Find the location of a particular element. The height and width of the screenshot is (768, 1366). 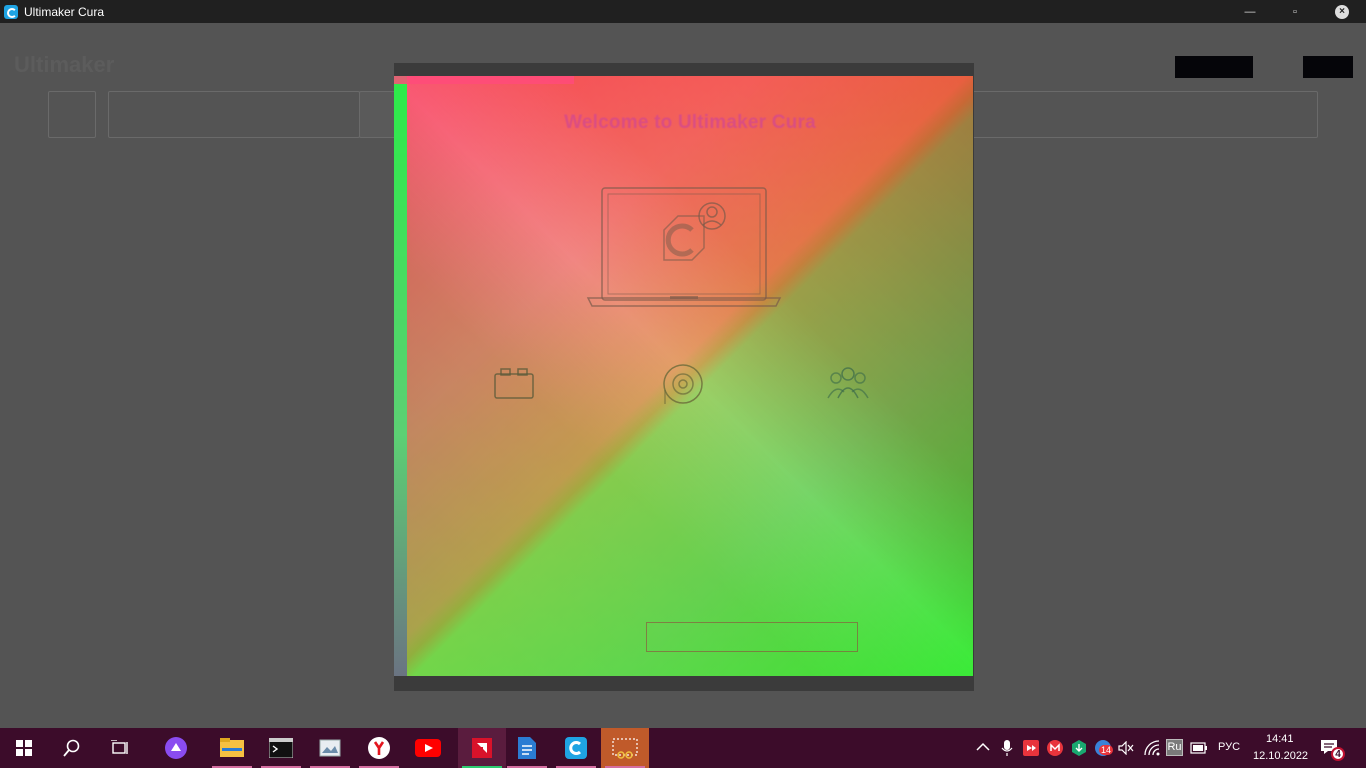

mail-tray-icon is located at coordinates (1055, 748).